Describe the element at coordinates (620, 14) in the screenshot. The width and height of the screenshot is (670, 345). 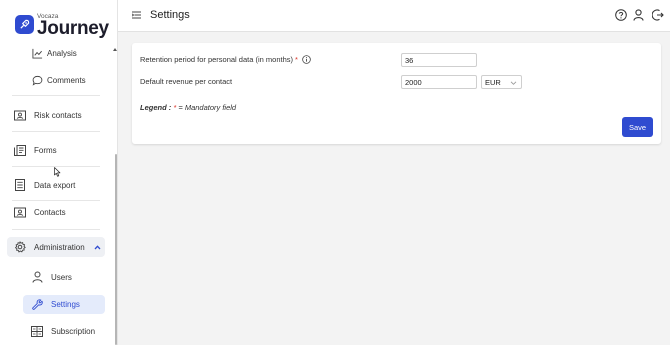
I see `help-icon` at that location.